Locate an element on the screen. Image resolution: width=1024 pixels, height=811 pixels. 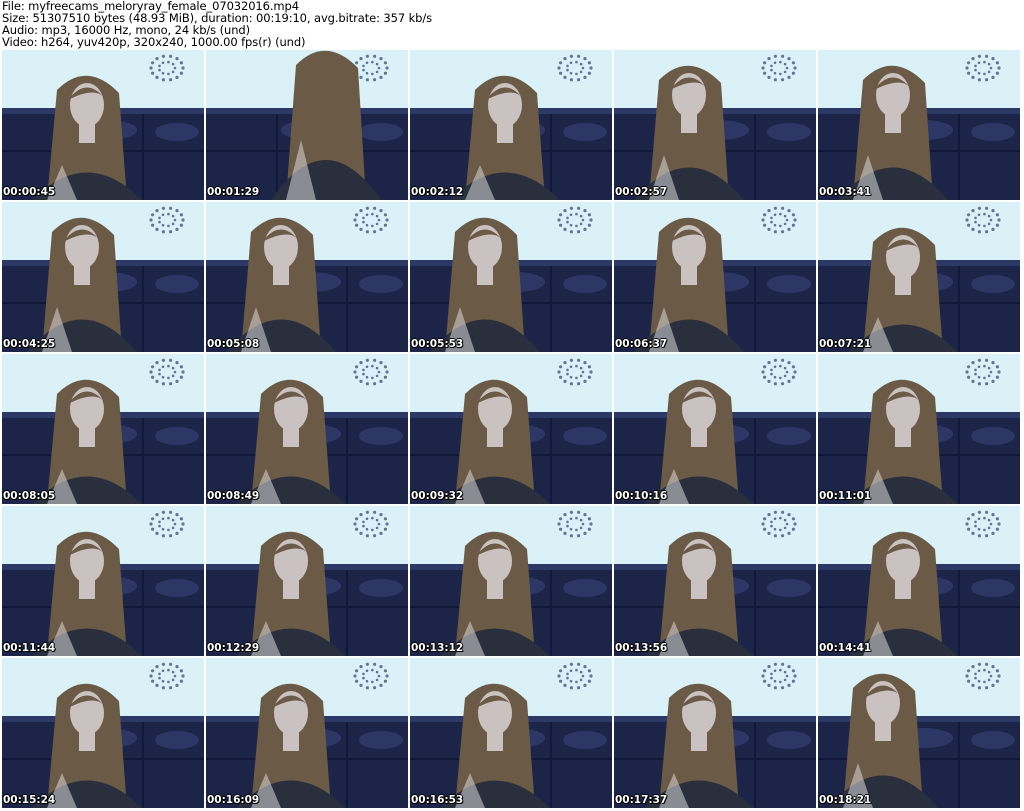
timestamp-label: 00:02:12 is located at coordinates (437, 192).